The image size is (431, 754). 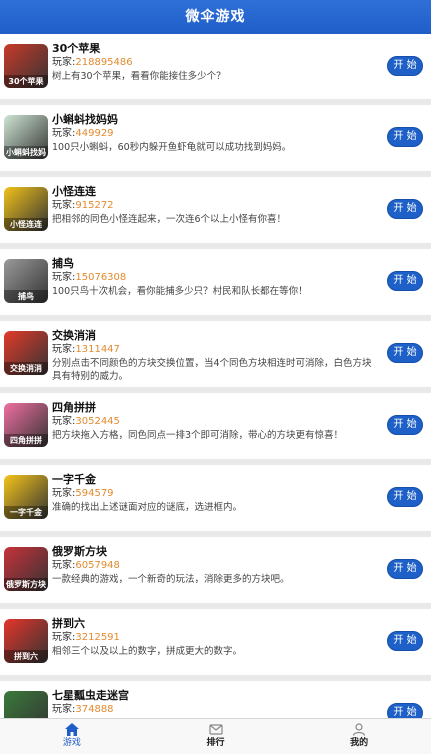 I want to click on game-info: 俄罗斯方块 玩家:6057948 一款经典的游戏，一个新奇的玩法，消除更多的方块吧。, so click(x=216, y=565).